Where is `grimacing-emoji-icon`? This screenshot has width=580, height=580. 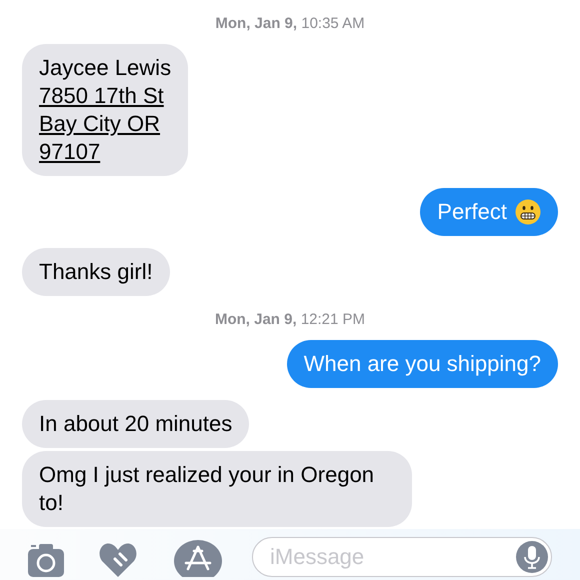 grimacing-emoji-icon is located at coordinates (528, 212).